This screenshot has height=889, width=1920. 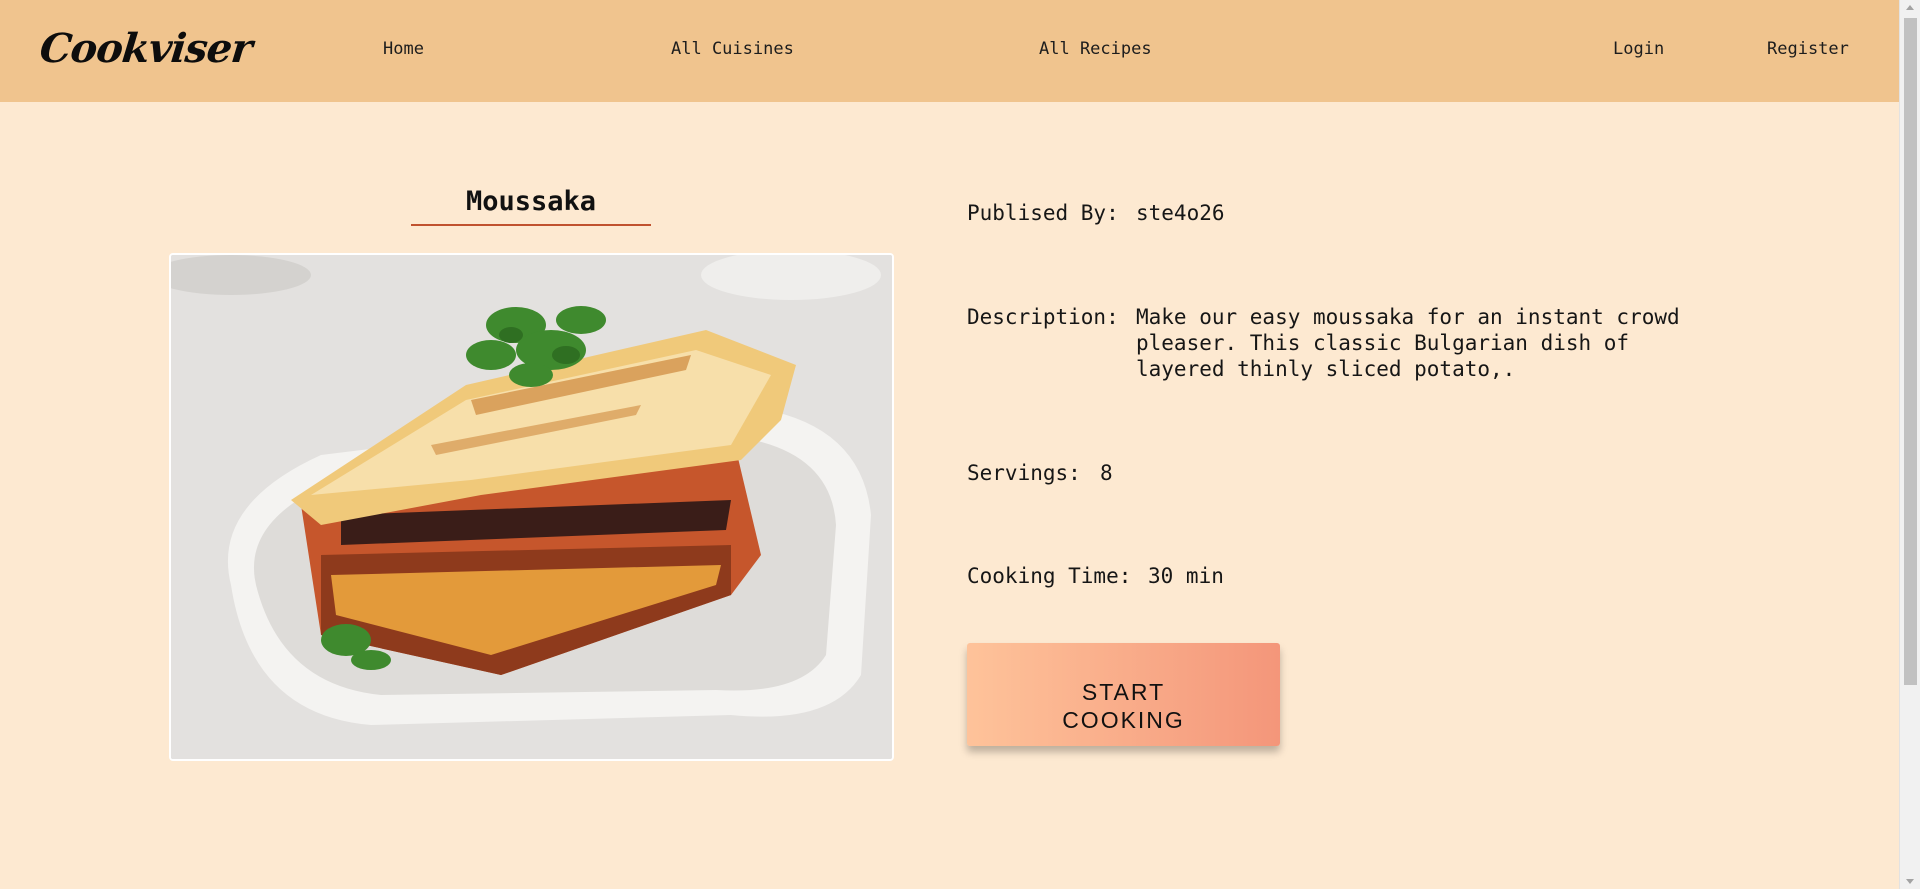 What do you see at coordinates (1180, 213) in the screenshot?
I see `published-by-value: ste4o26` at bounding box center [1180, 213].